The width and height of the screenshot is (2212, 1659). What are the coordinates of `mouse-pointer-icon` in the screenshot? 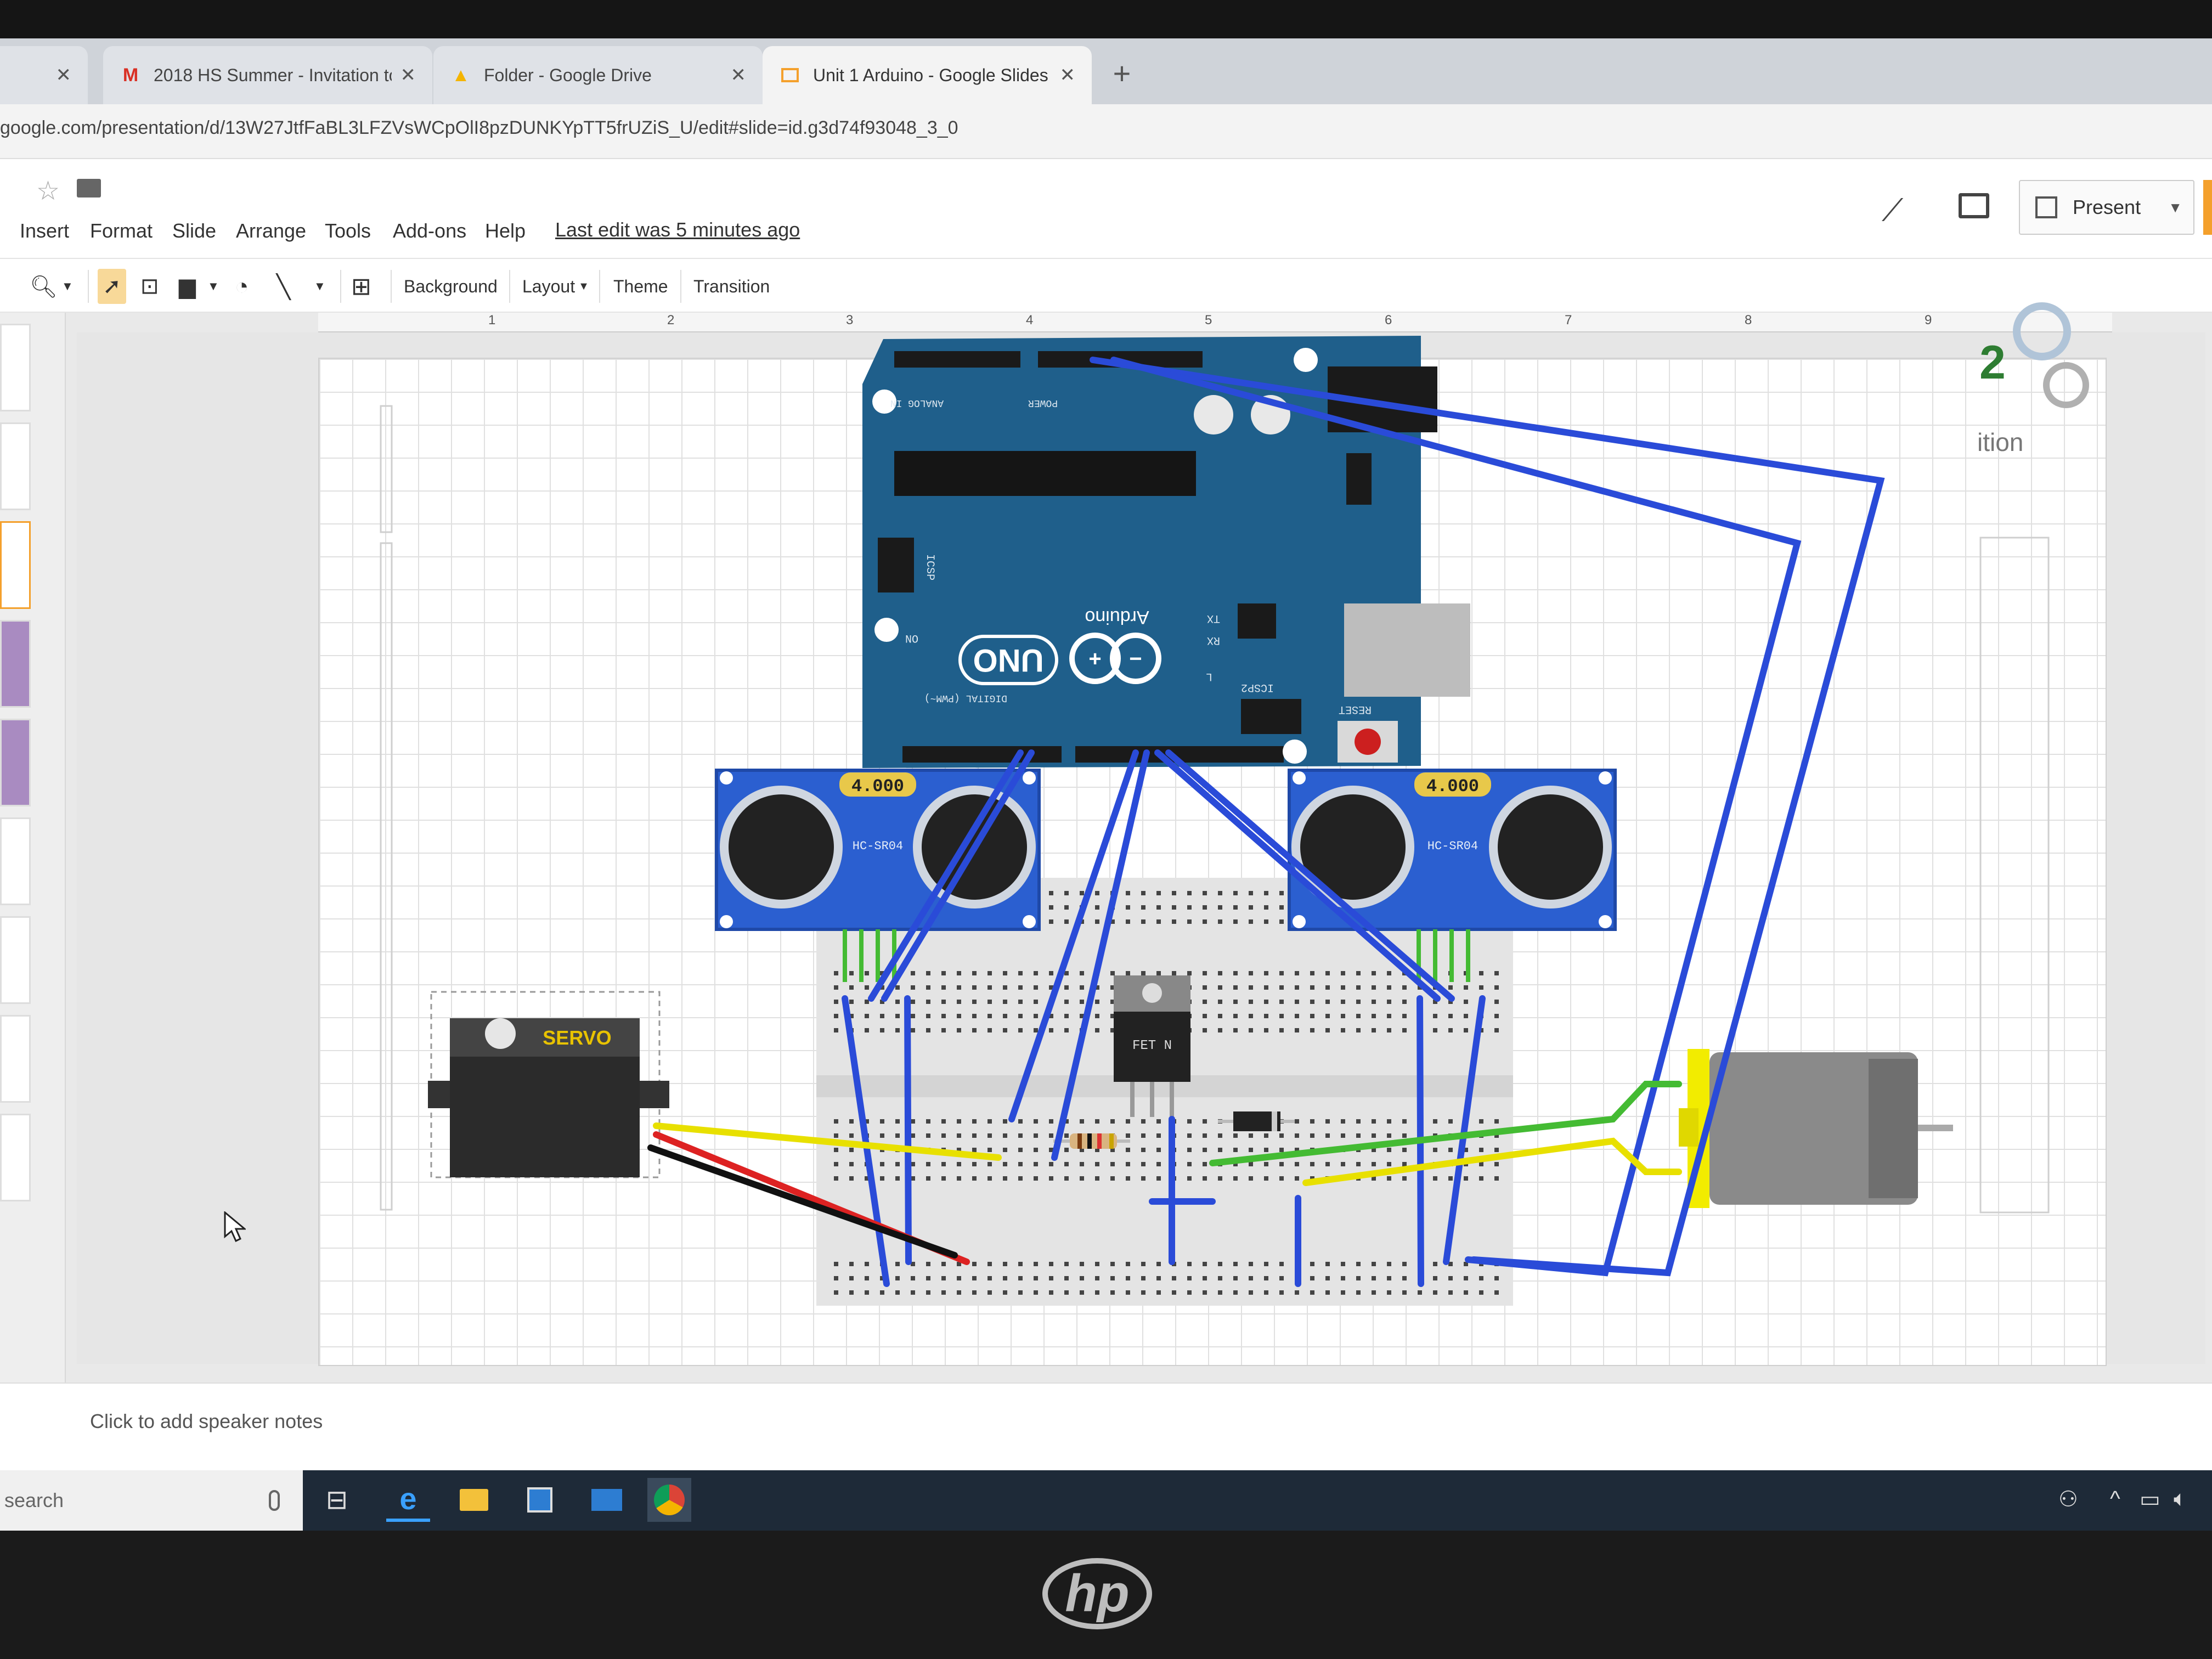 It's located at (235, 1228).